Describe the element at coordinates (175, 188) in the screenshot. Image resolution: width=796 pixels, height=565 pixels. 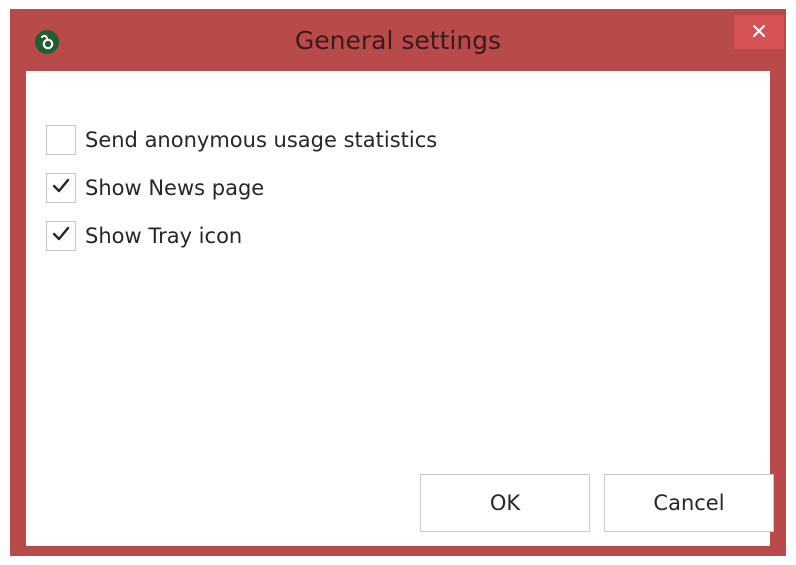
I see `option-label: Show News page` at that location.